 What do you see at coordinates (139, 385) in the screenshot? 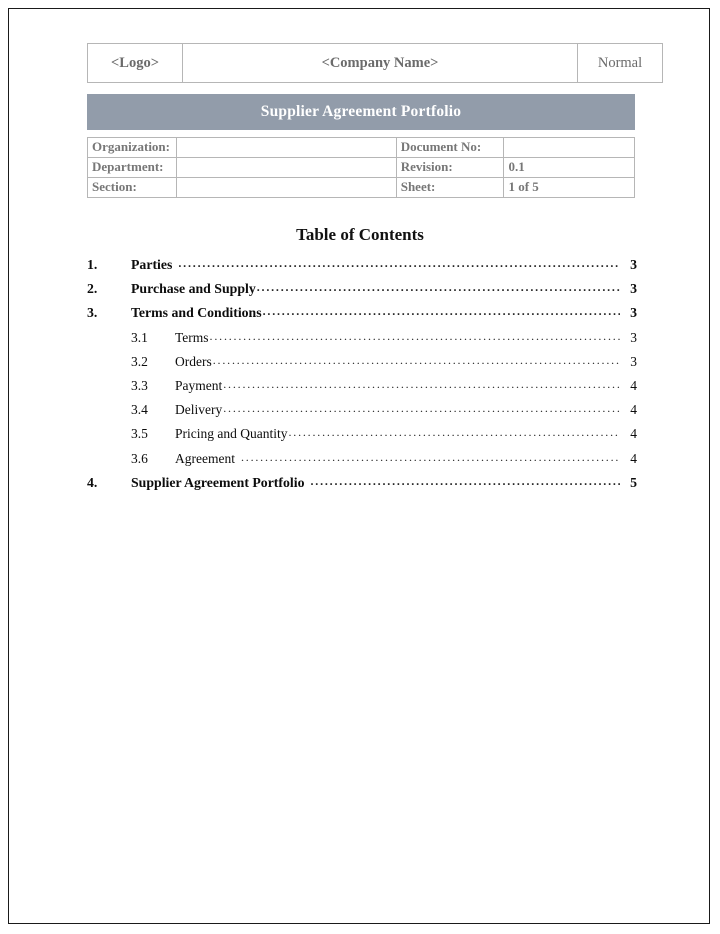
I see `toc-entry-number: 3.3` at bounding box center [139, 385].